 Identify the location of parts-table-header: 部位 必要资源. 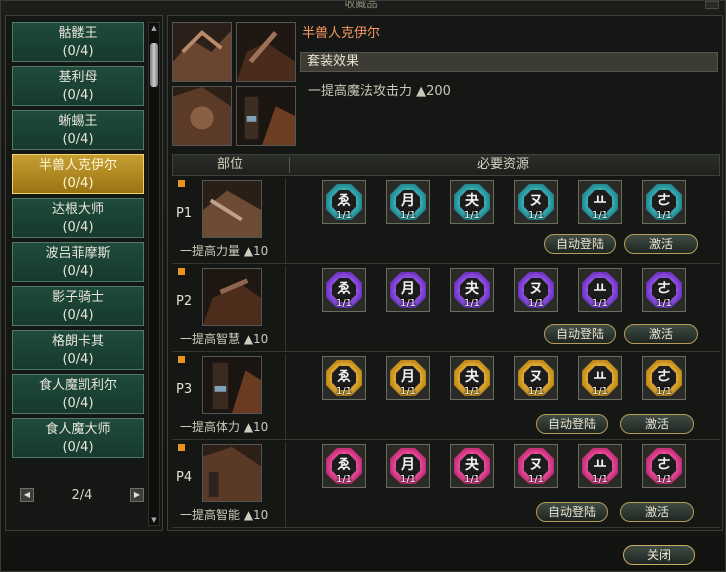
(446, 165).